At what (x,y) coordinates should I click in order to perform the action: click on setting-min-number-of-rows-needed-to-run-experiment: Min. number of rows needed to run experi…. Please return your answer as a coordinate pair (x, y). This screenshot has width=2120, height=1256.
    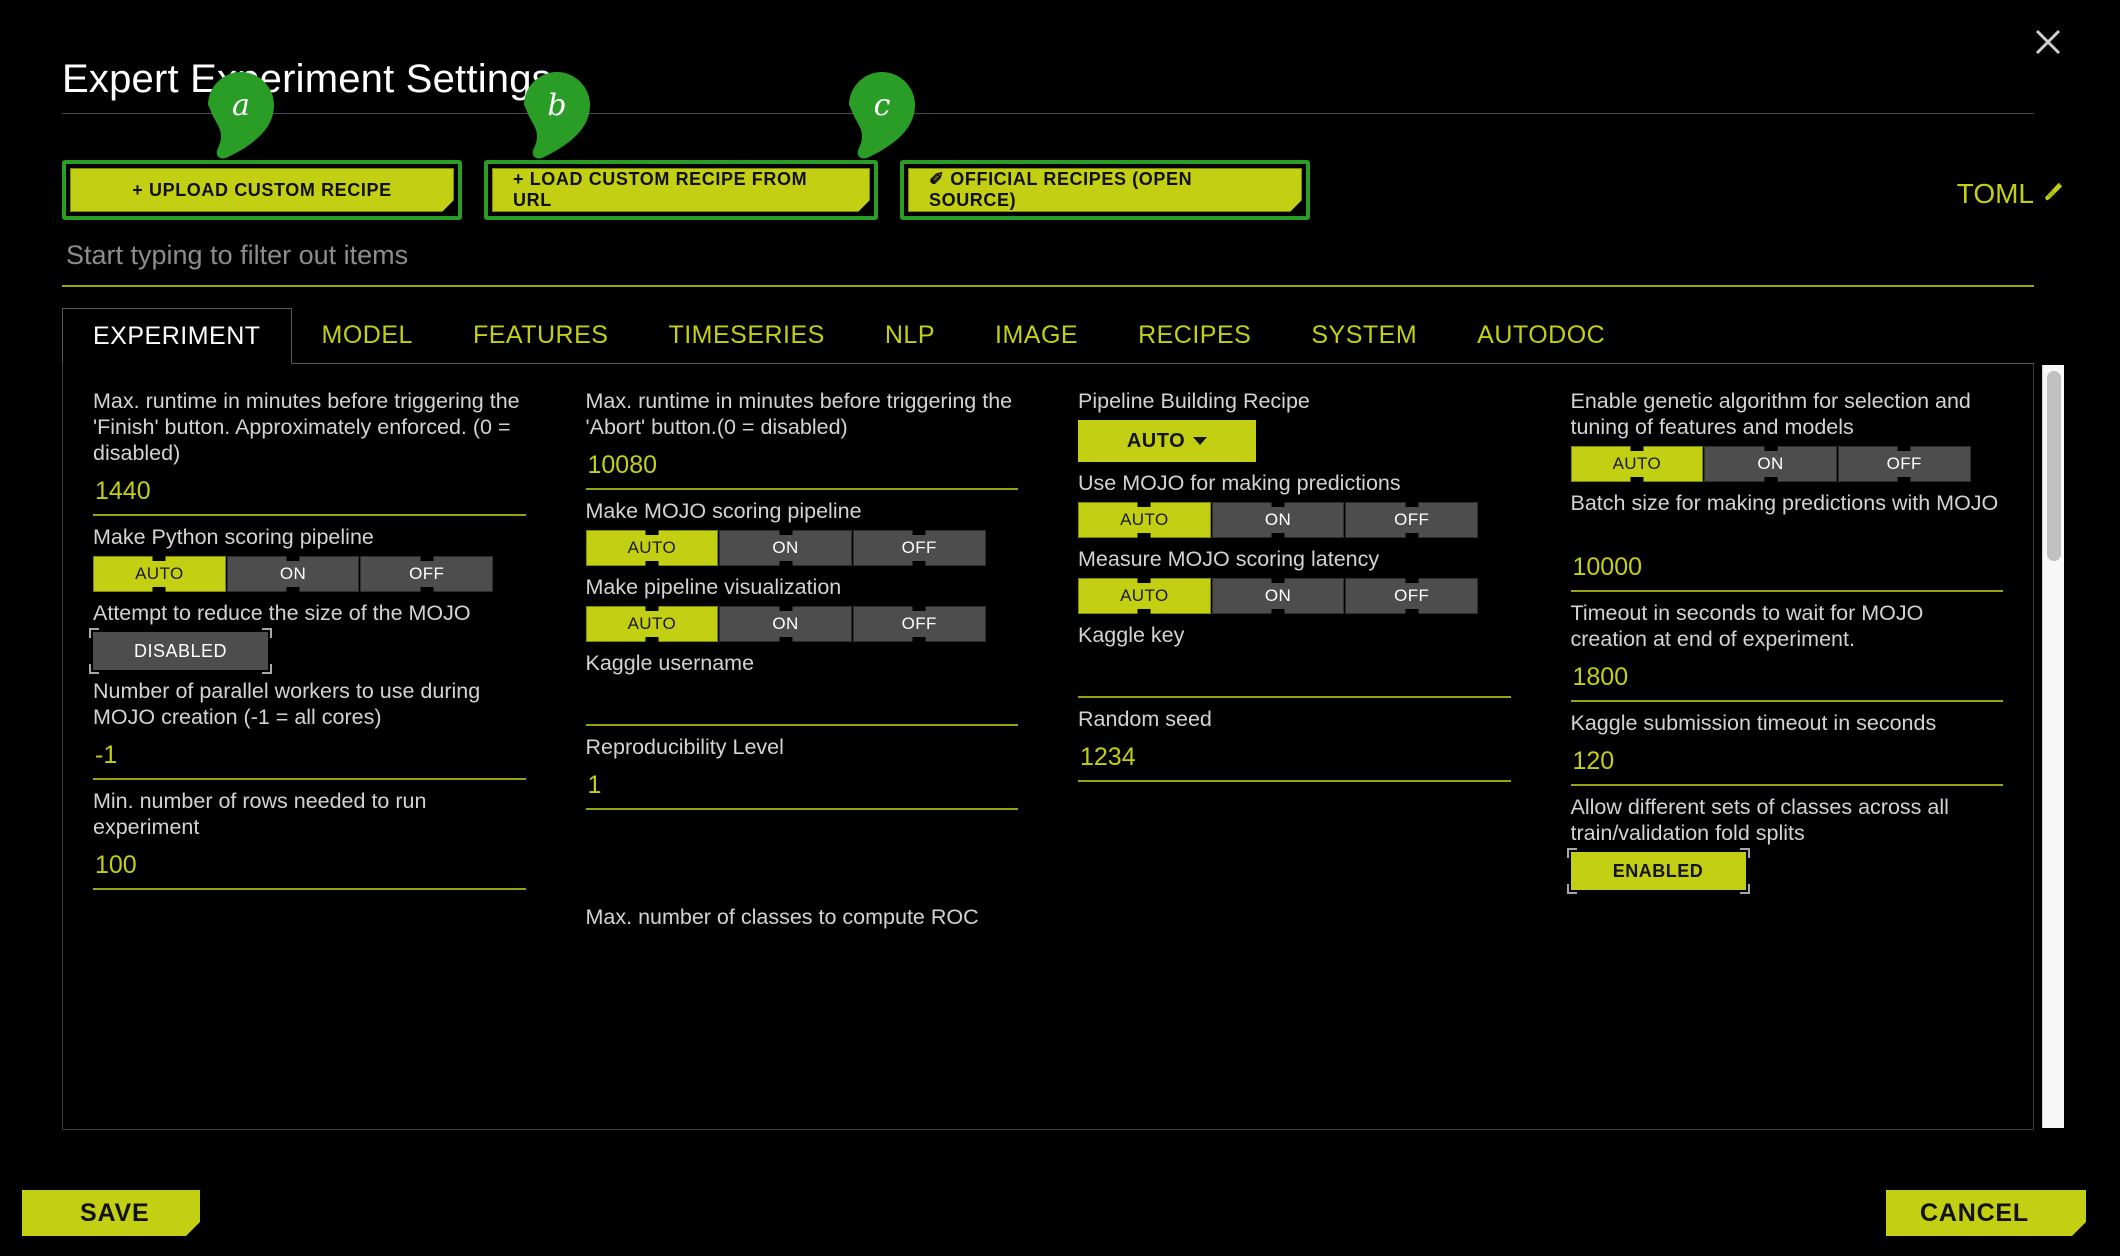
    Looking at the image, I should click on (309, 839).